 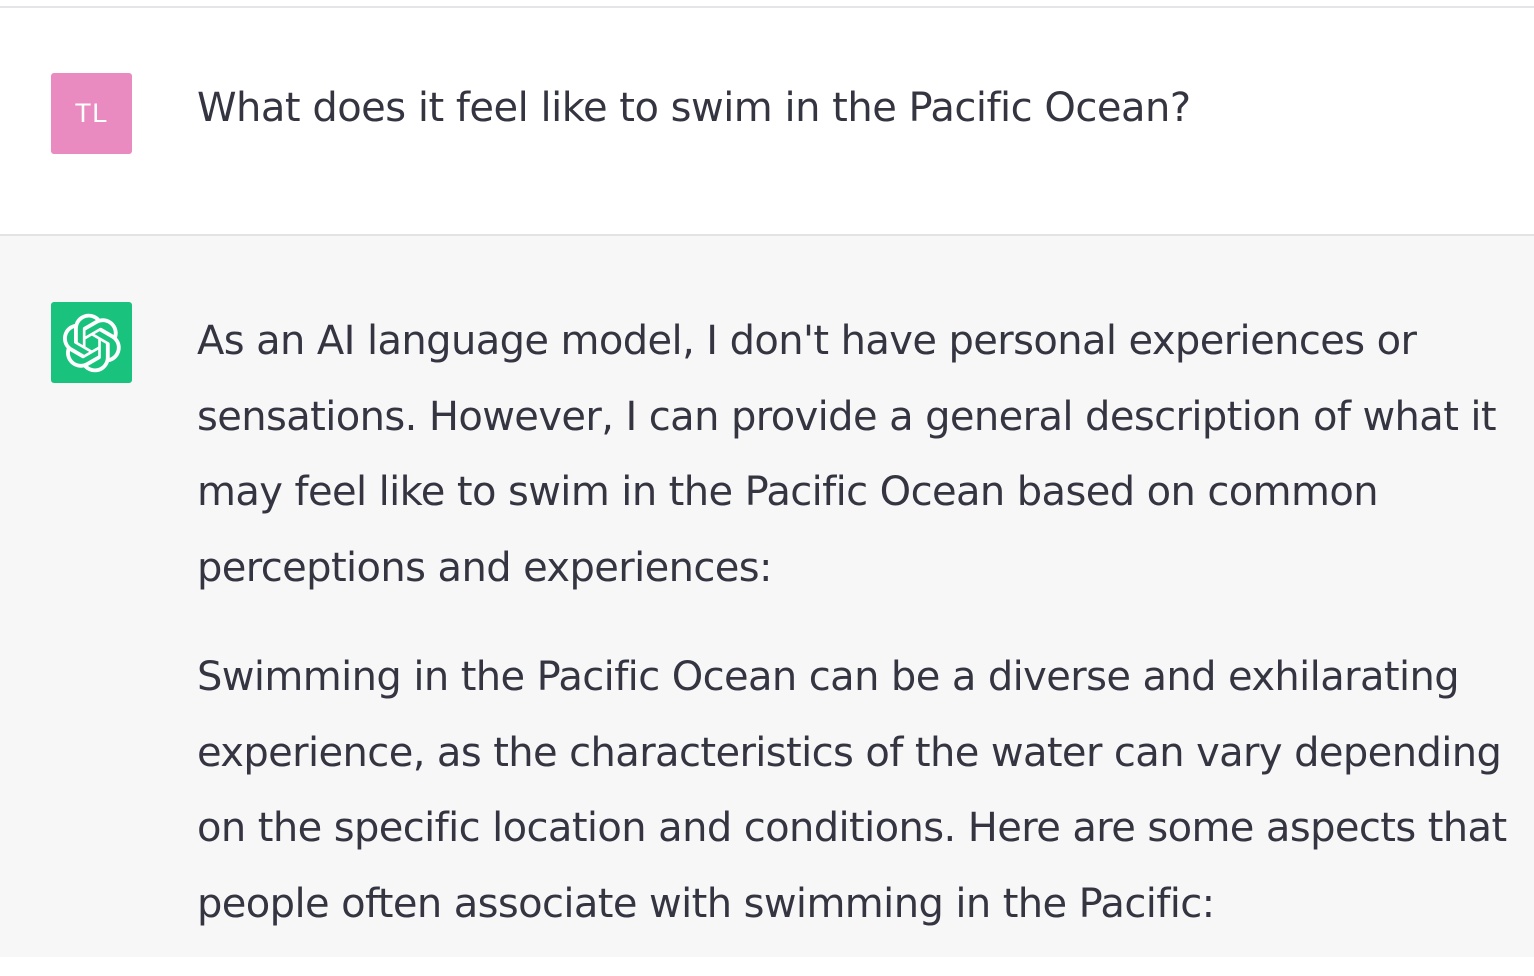 I want to click on user-avatar-initials: TL, so click(x=91, y=113).